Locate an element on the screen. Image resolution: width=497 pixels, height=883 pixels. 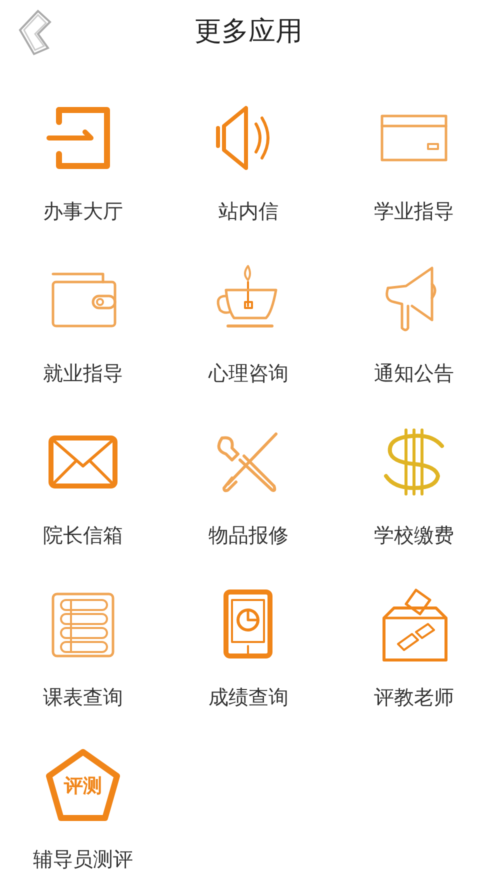
app-tile: 院长信箱 is located at coordinates (83, 487).